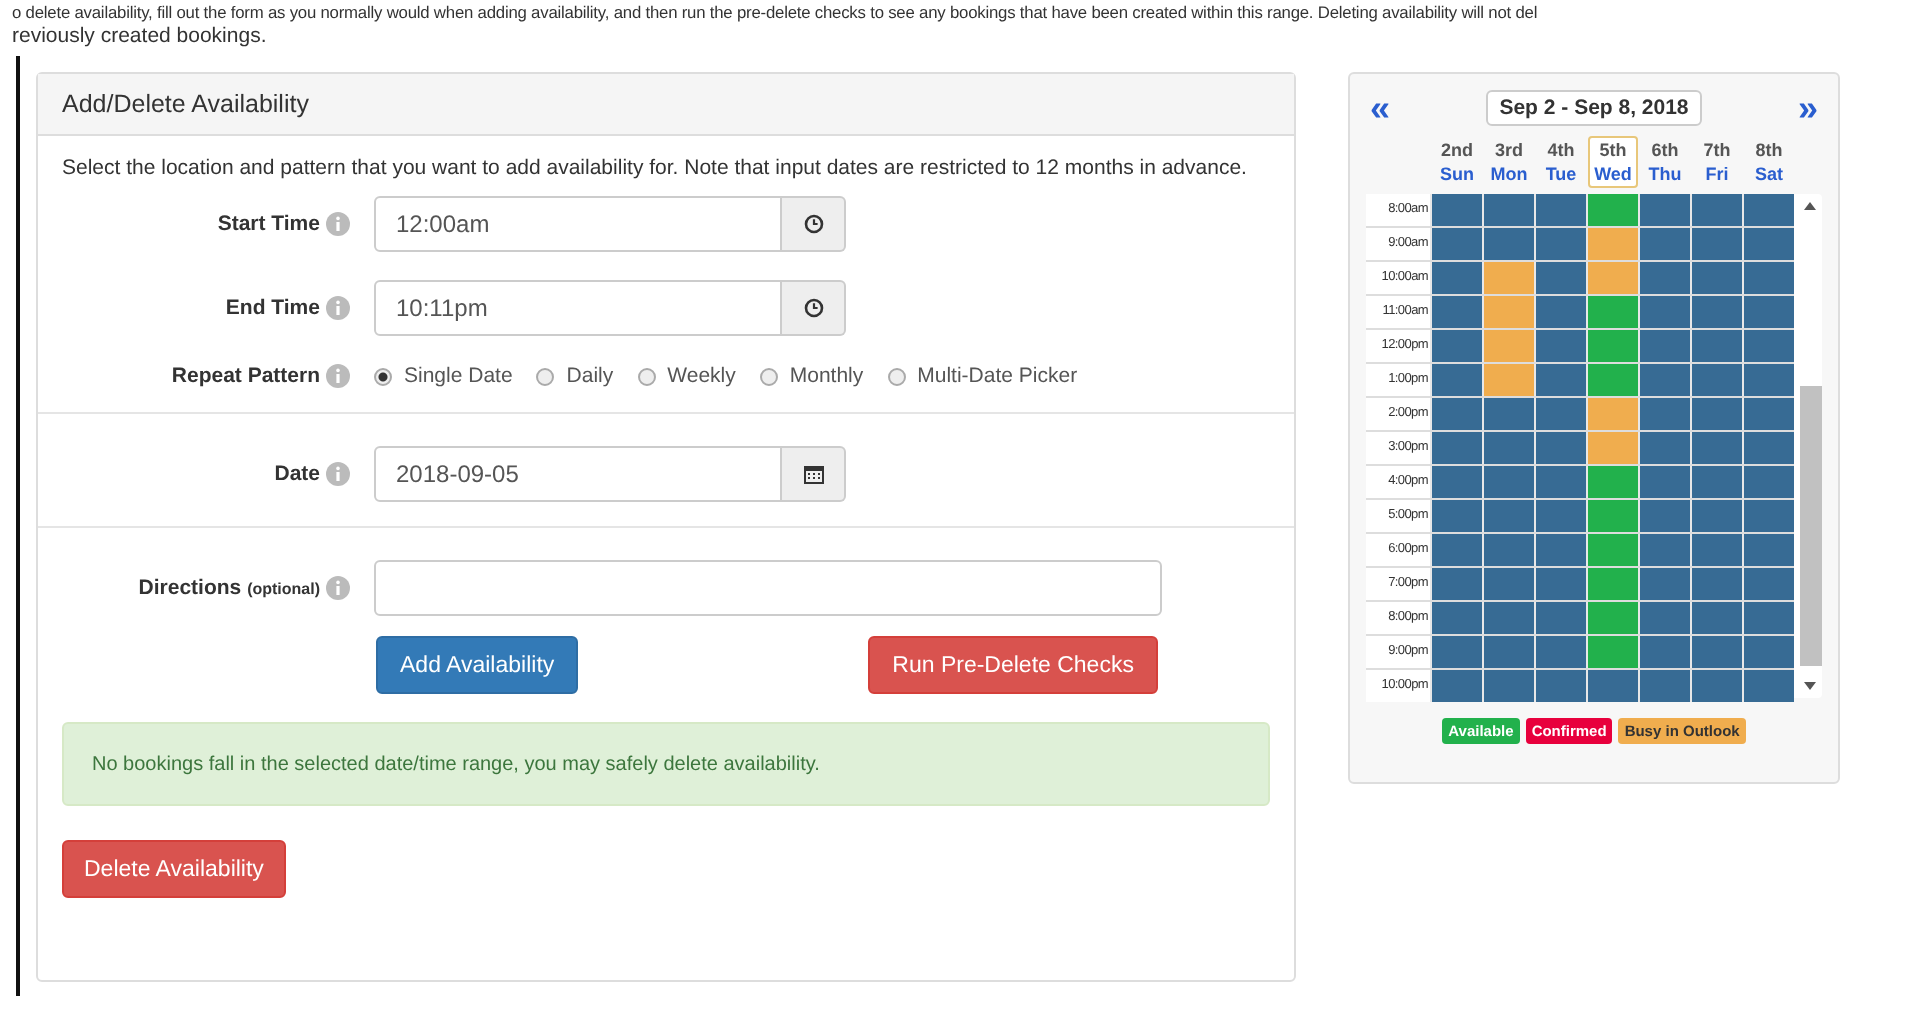  What do you see at coordinates (701, 376) in the screenshot?
I see `radio-label: Weekly` at bounding box center [701, 376].